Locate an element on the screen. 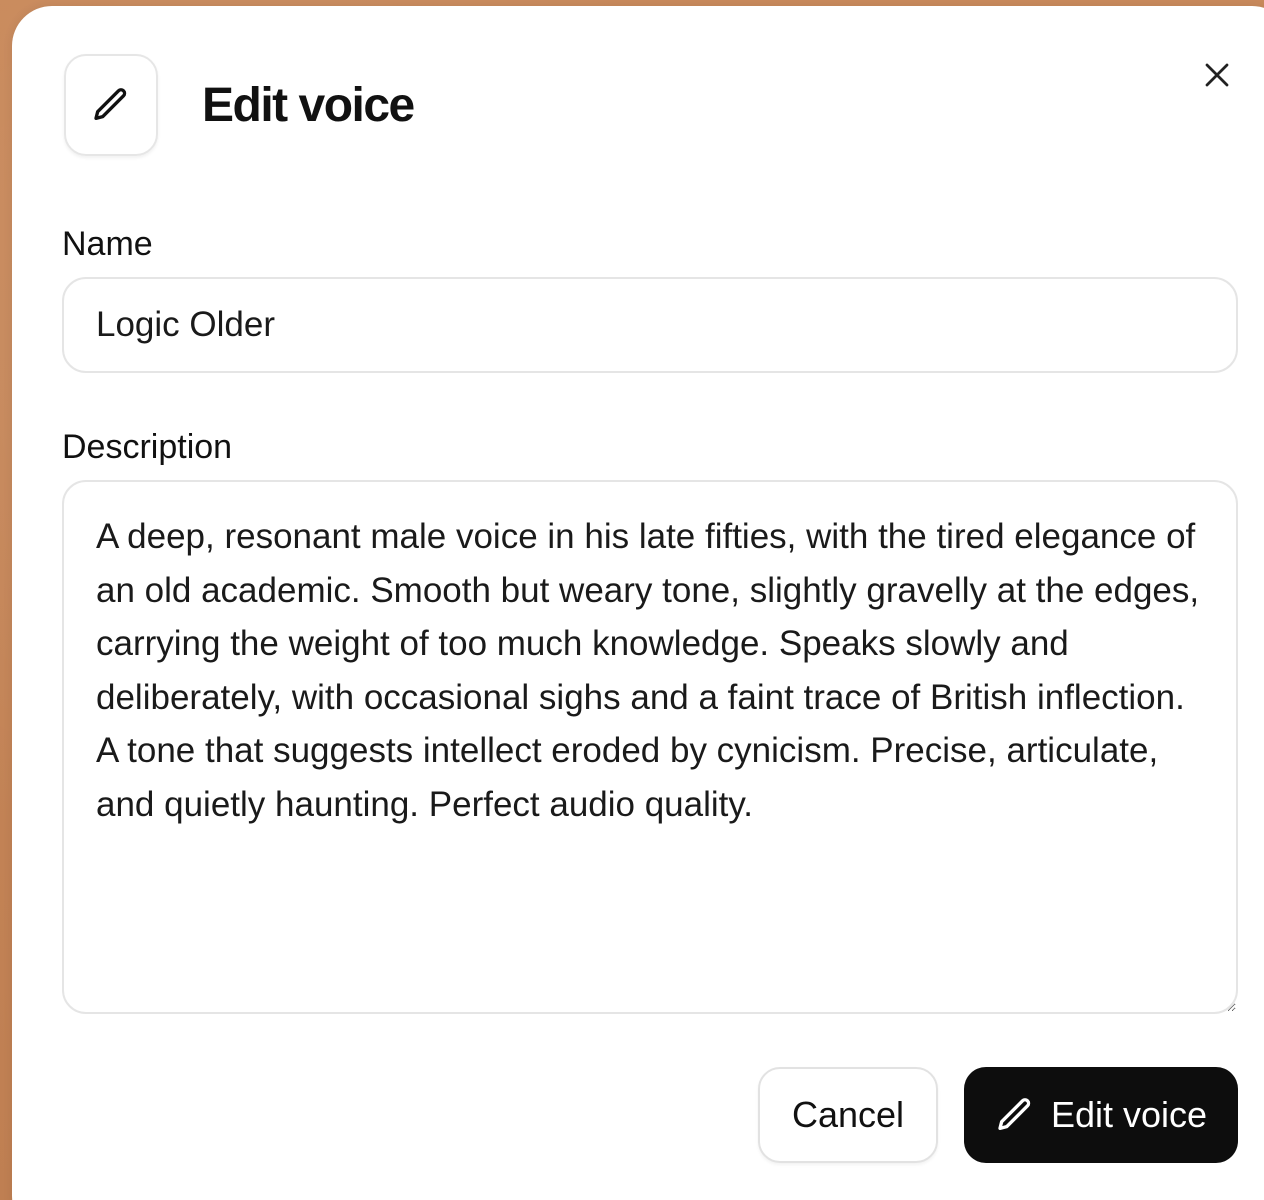 Image resolution: width=1264 pixels, height=1200 pixels. cancel-button: Cancel is located at coordinates (848, 1115).